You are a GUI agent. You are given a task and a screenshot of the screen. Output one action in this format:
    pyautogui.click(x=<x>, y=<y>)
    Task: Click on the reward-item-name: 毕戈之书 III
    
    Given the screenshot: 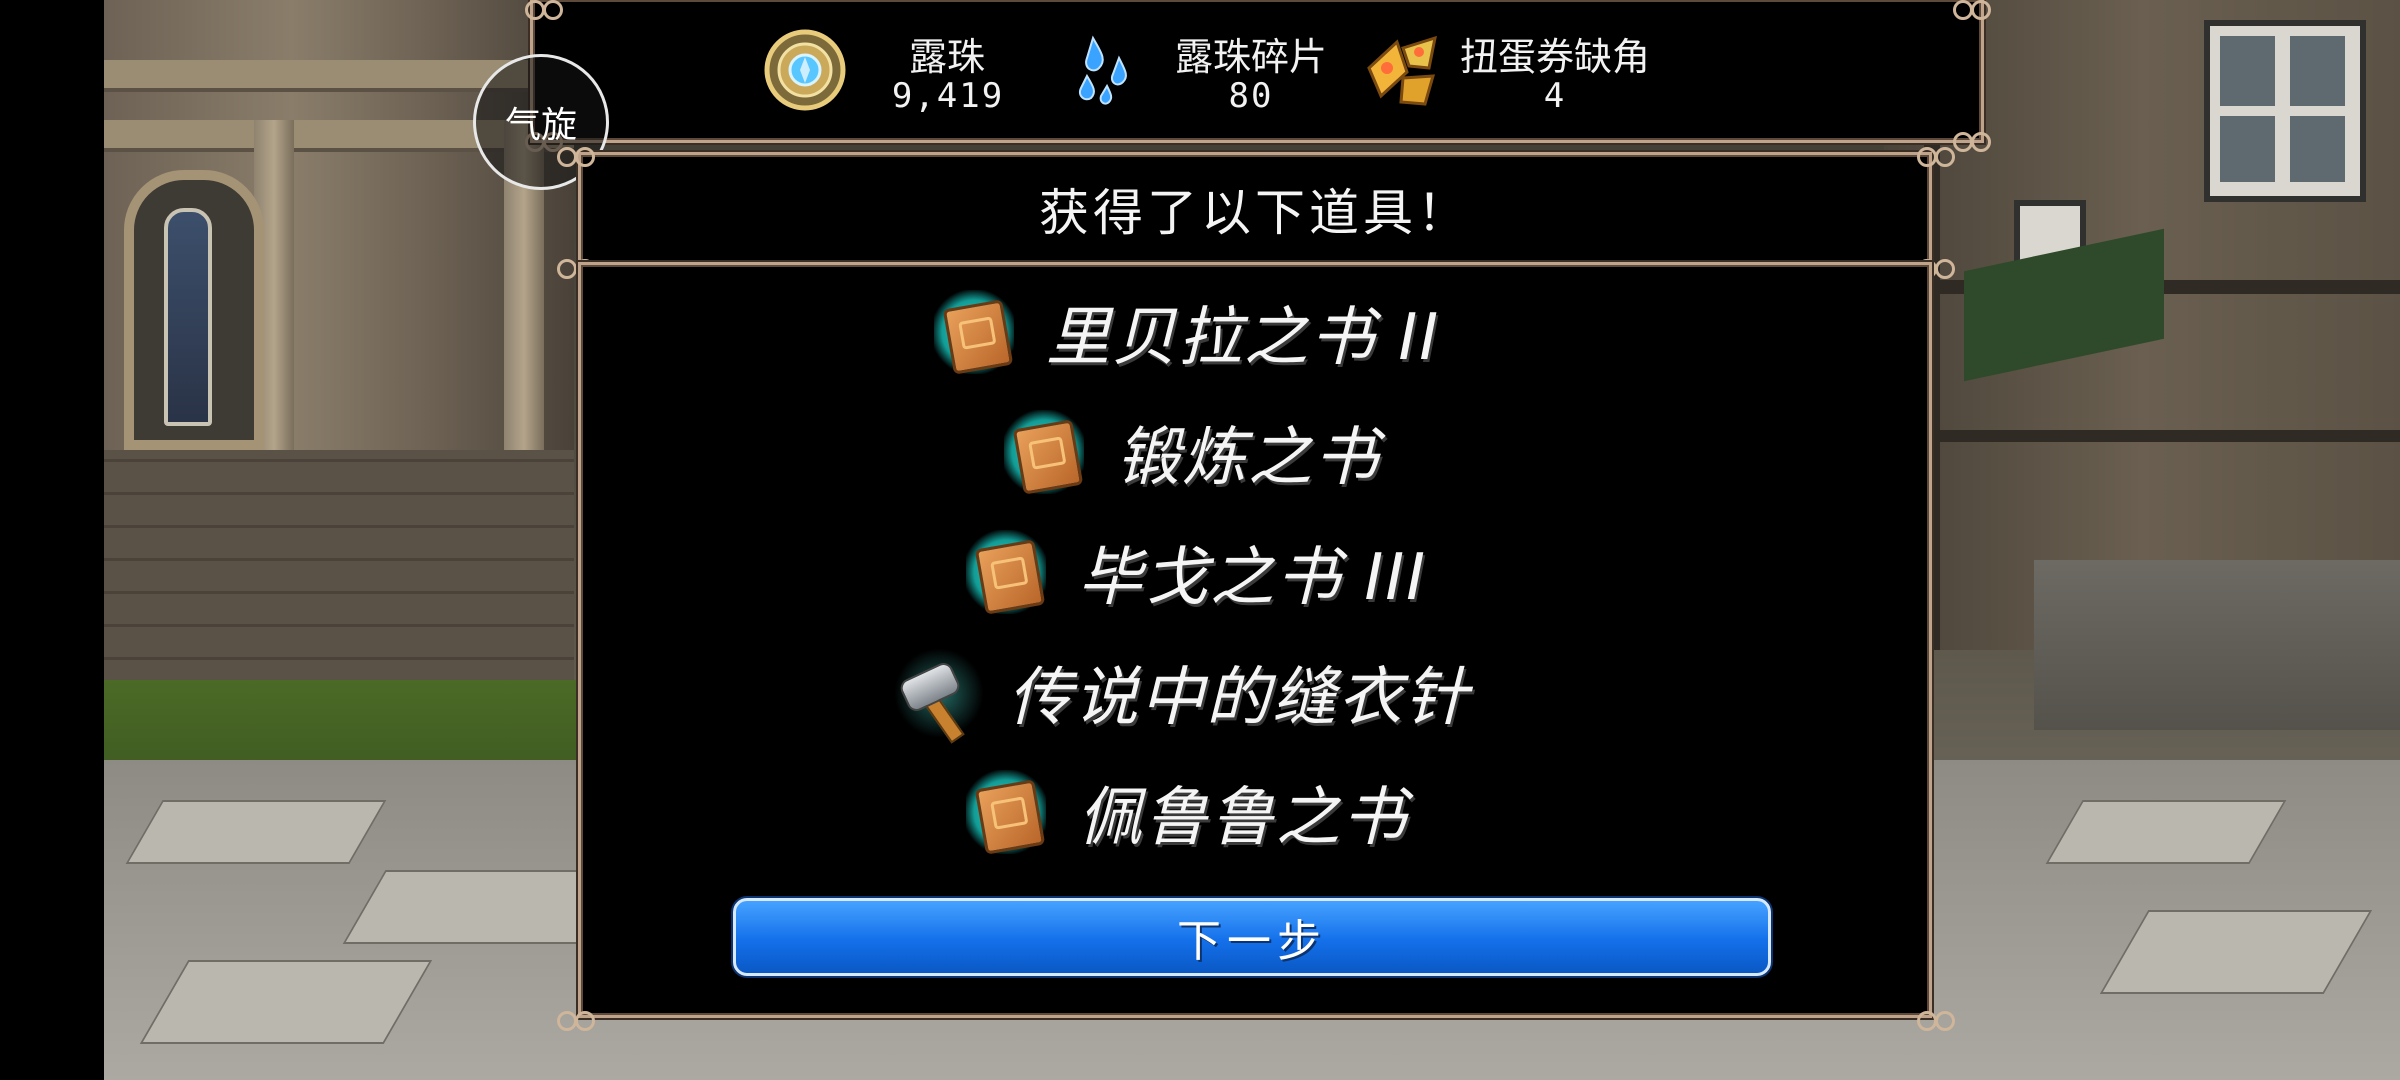 What is the action you would take?
    pyautogui.click(x=1252, y=578)
    